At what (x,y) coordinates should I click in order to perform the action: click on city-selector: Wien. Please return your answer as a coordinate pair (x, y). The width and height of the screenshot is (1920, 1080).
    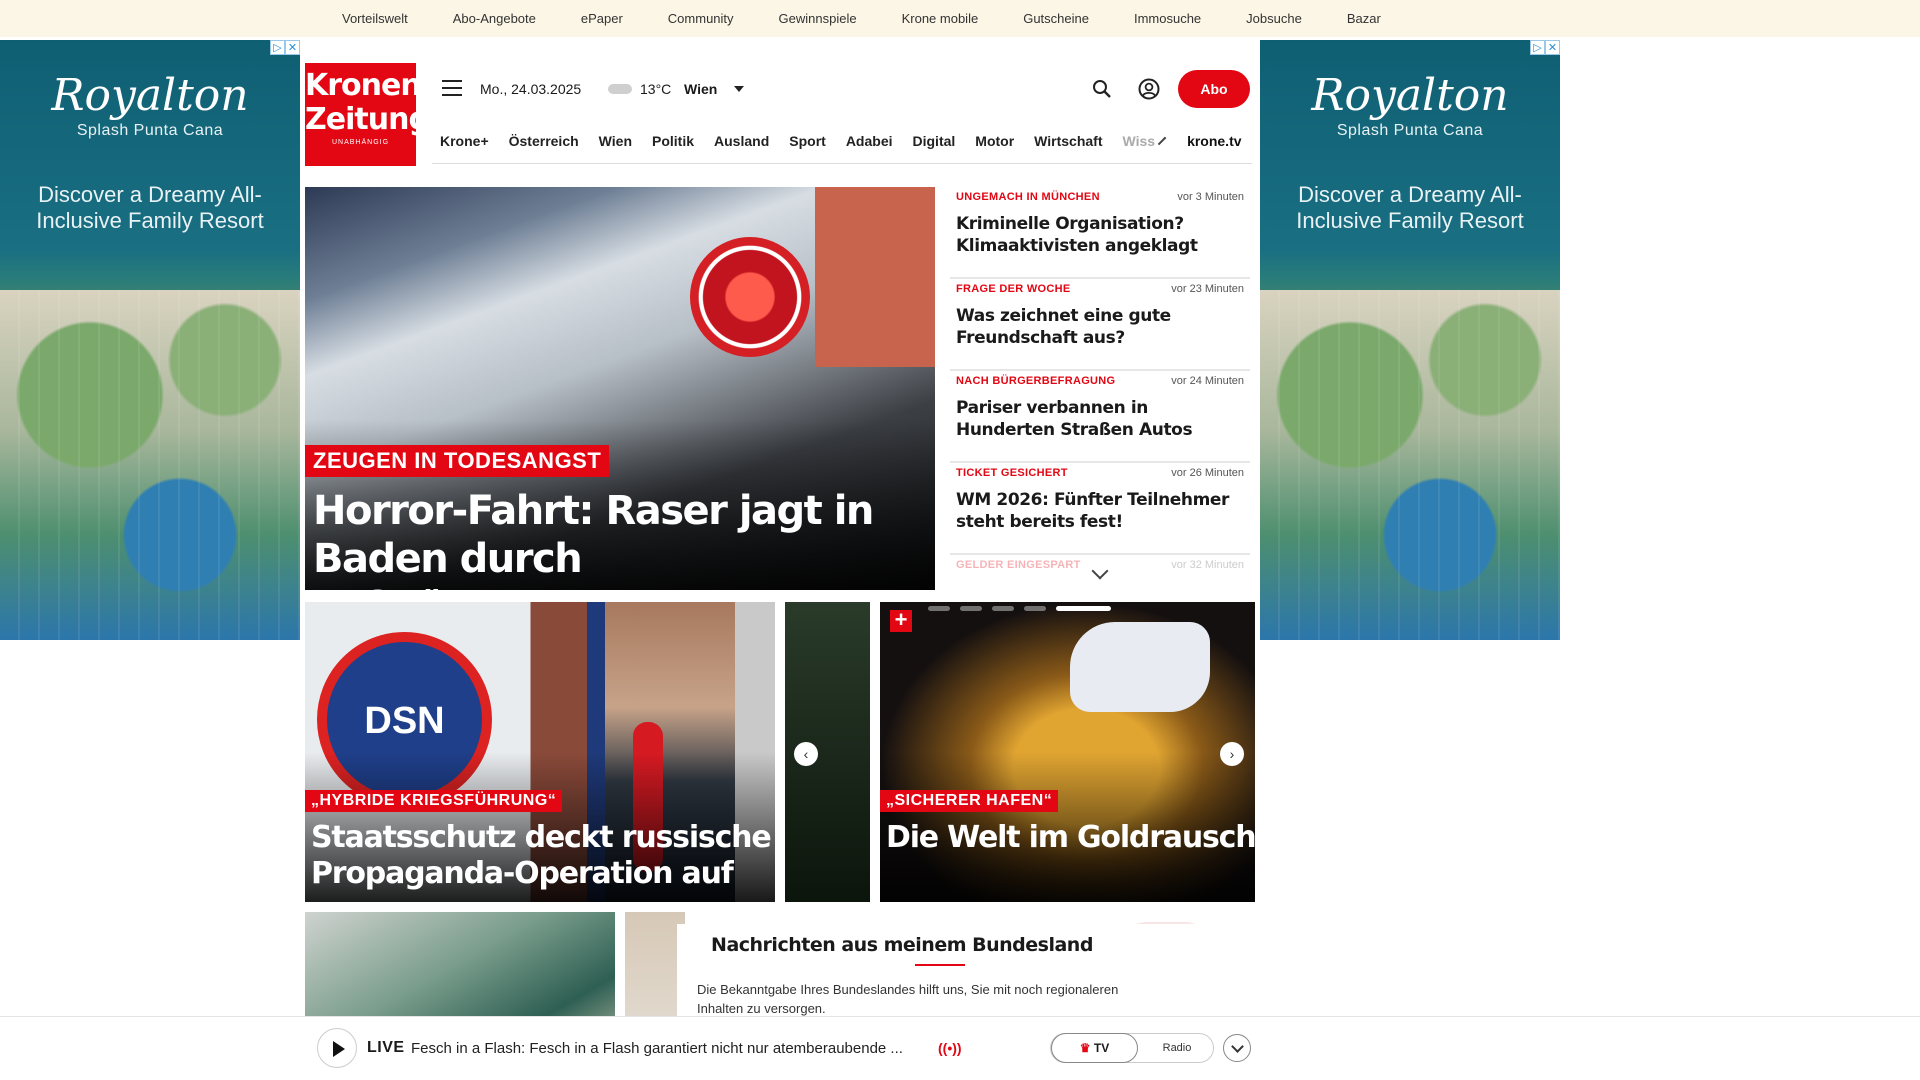
    Looking at the image, I should click on (700, 89).